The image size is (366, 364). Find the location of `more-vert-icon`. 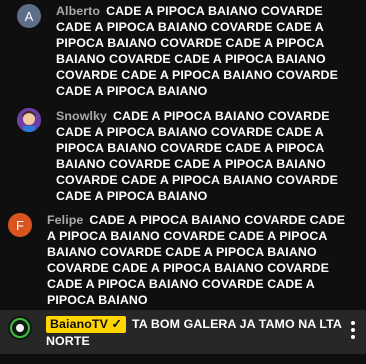

more-vert-icon is located at coordinates (353, 330).